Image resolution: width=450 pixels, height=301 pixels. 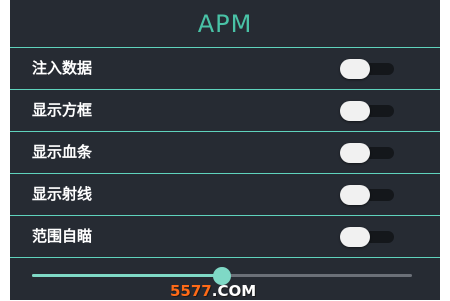 I want to click on setting-label: 显示血条, so click(x=62, y=152).